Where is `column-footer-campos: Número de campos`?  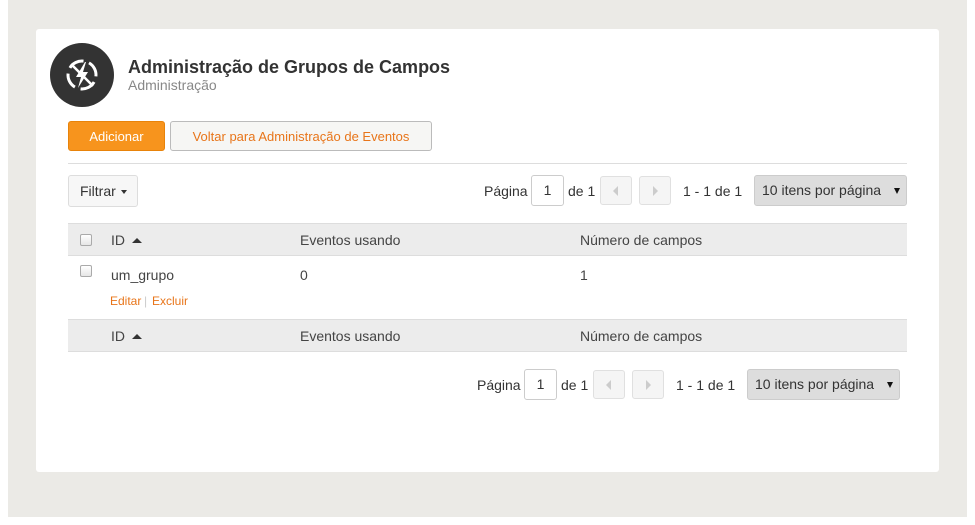 column-footer-campos: Número de campos is located at coordinates (641, 336).